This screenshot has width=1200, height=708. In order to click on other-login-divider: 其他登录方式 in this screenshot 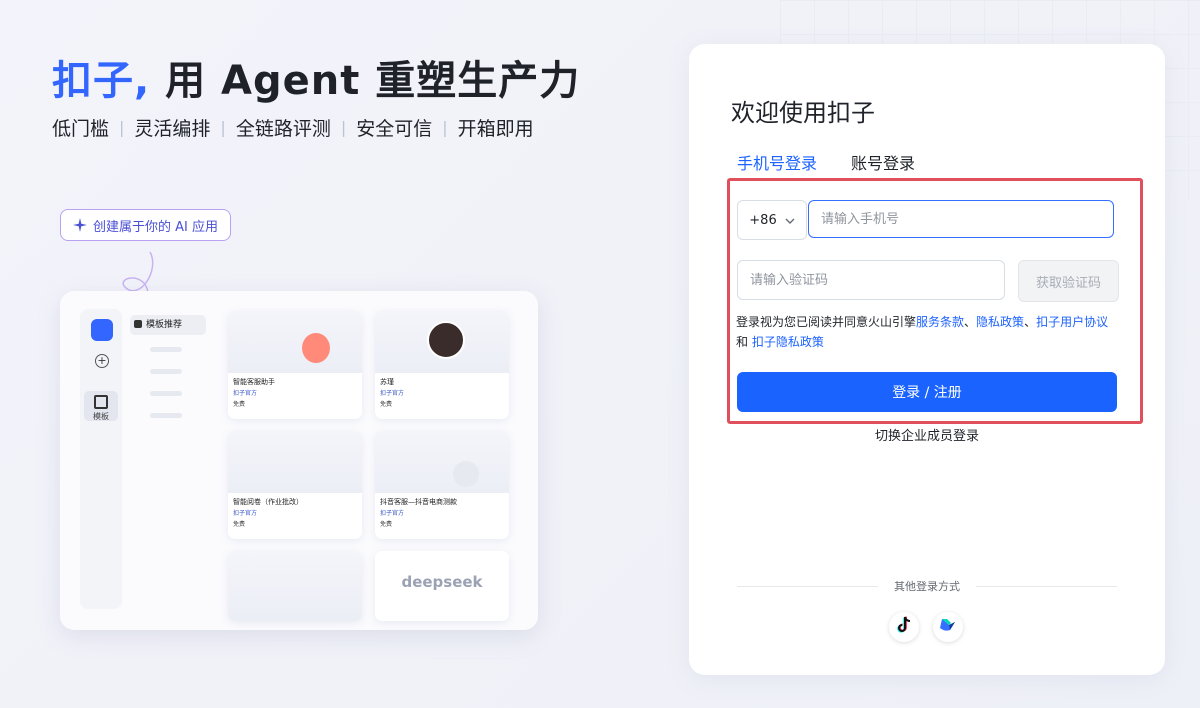, I will do `click(927, 586)`.